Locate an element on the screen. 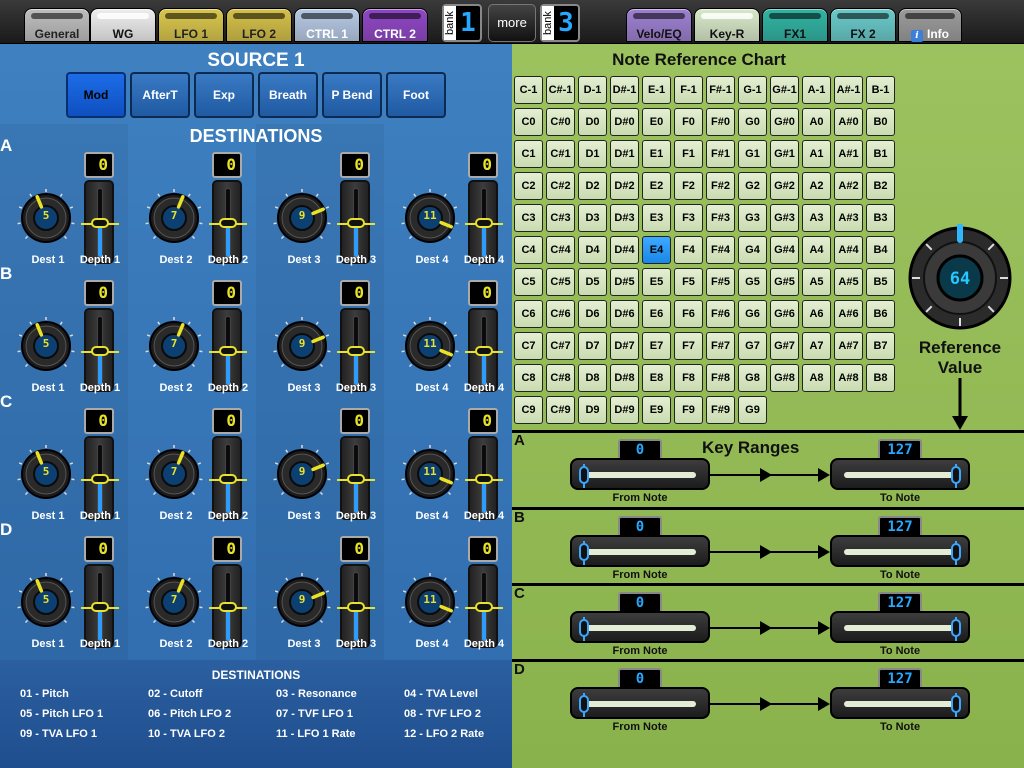 This screenshot has width=1024, height=768. note-cell: C6 is located at coordinates (528, 314).